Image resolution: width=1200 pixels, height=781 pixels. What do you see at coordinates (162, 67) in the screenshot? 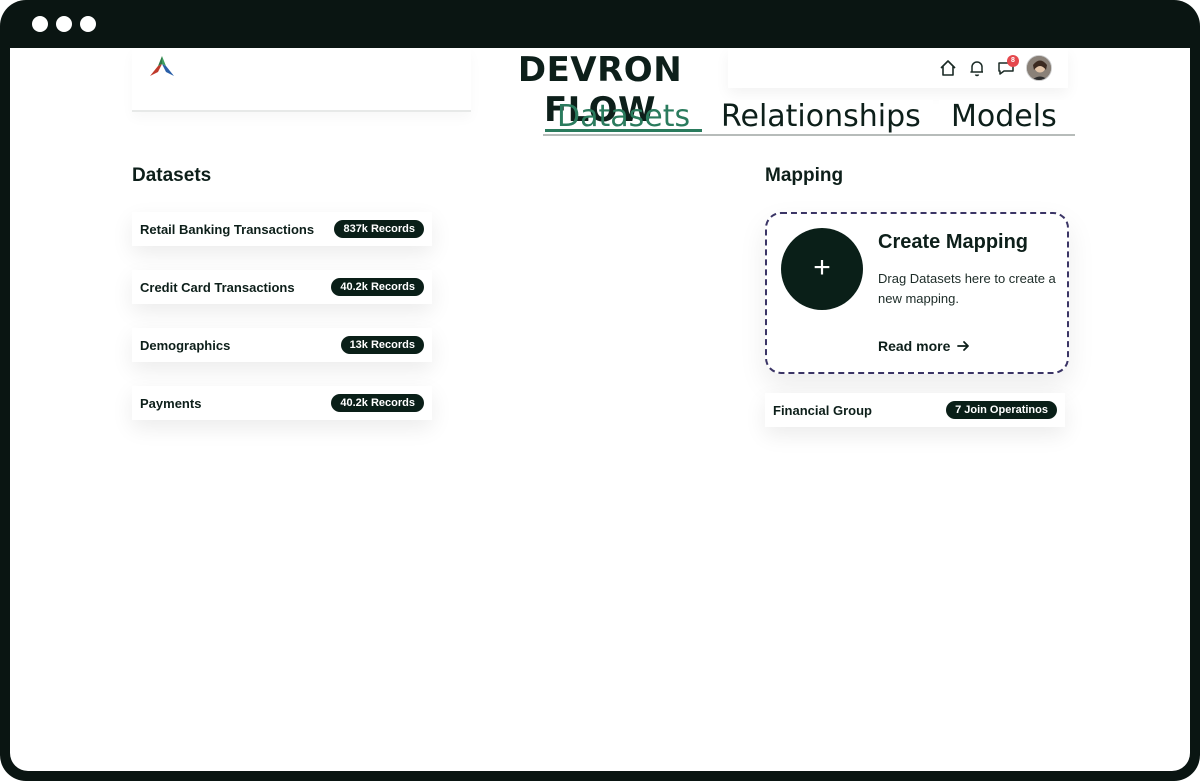
I see `brand-logo-icon` at bounding box center [162, 67].